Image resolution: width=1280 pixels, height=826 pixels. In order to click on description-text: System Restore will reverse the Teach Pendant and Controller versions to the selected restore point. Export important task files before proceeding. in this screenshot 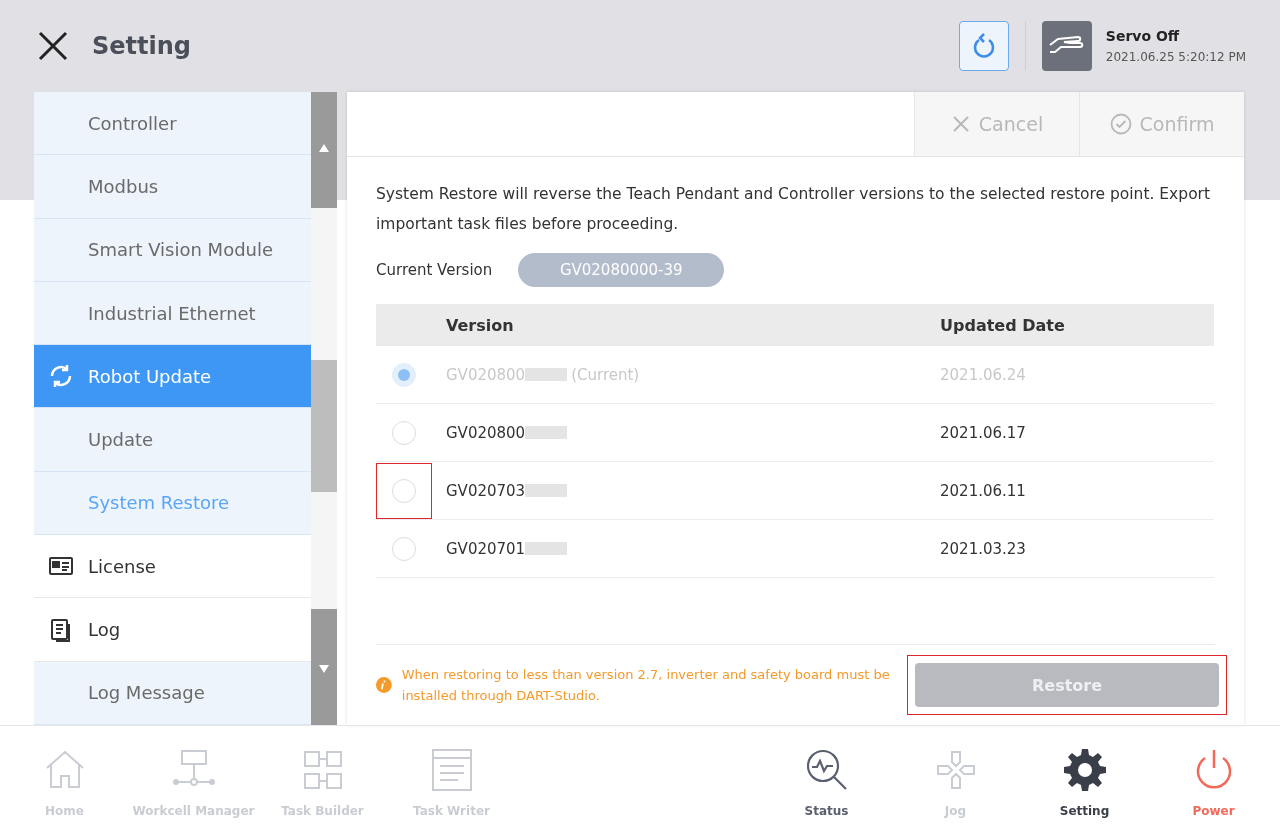, I will do `click(794, 209)`.